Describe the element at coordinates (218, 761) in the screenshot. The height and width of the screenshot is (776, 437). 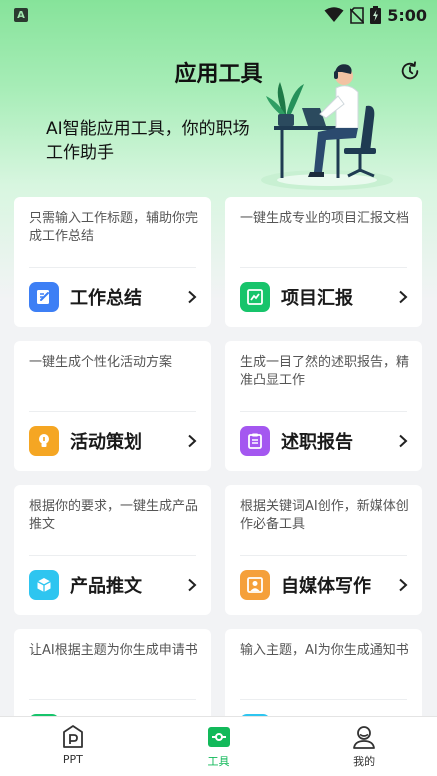
I see `nav-label: 工具` at that location.